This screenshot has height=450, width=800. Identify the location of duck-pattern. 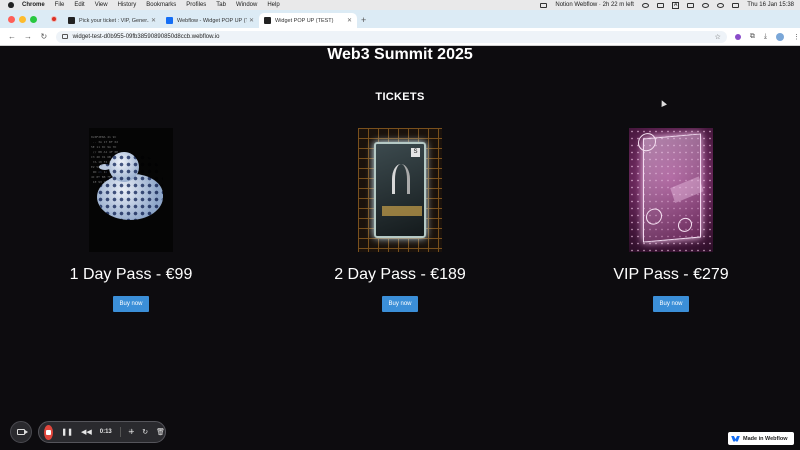
(130, 187).